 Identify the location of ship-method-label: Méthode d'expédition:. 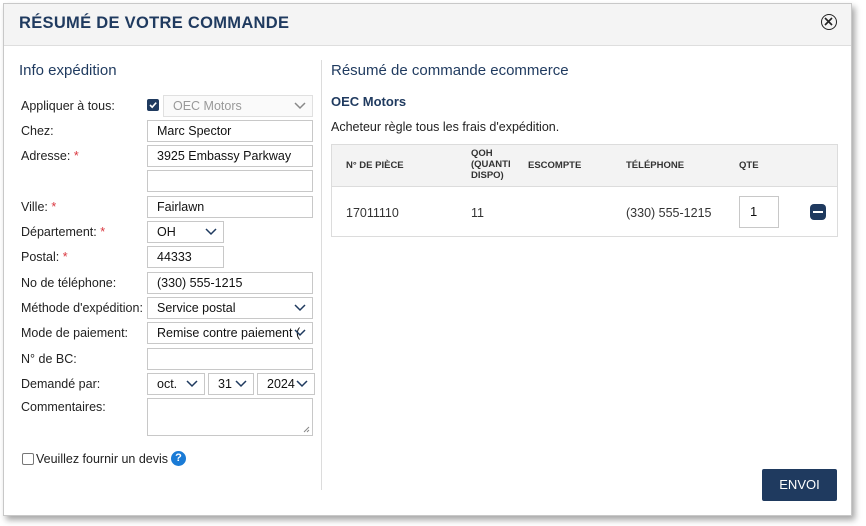
(82, 308).